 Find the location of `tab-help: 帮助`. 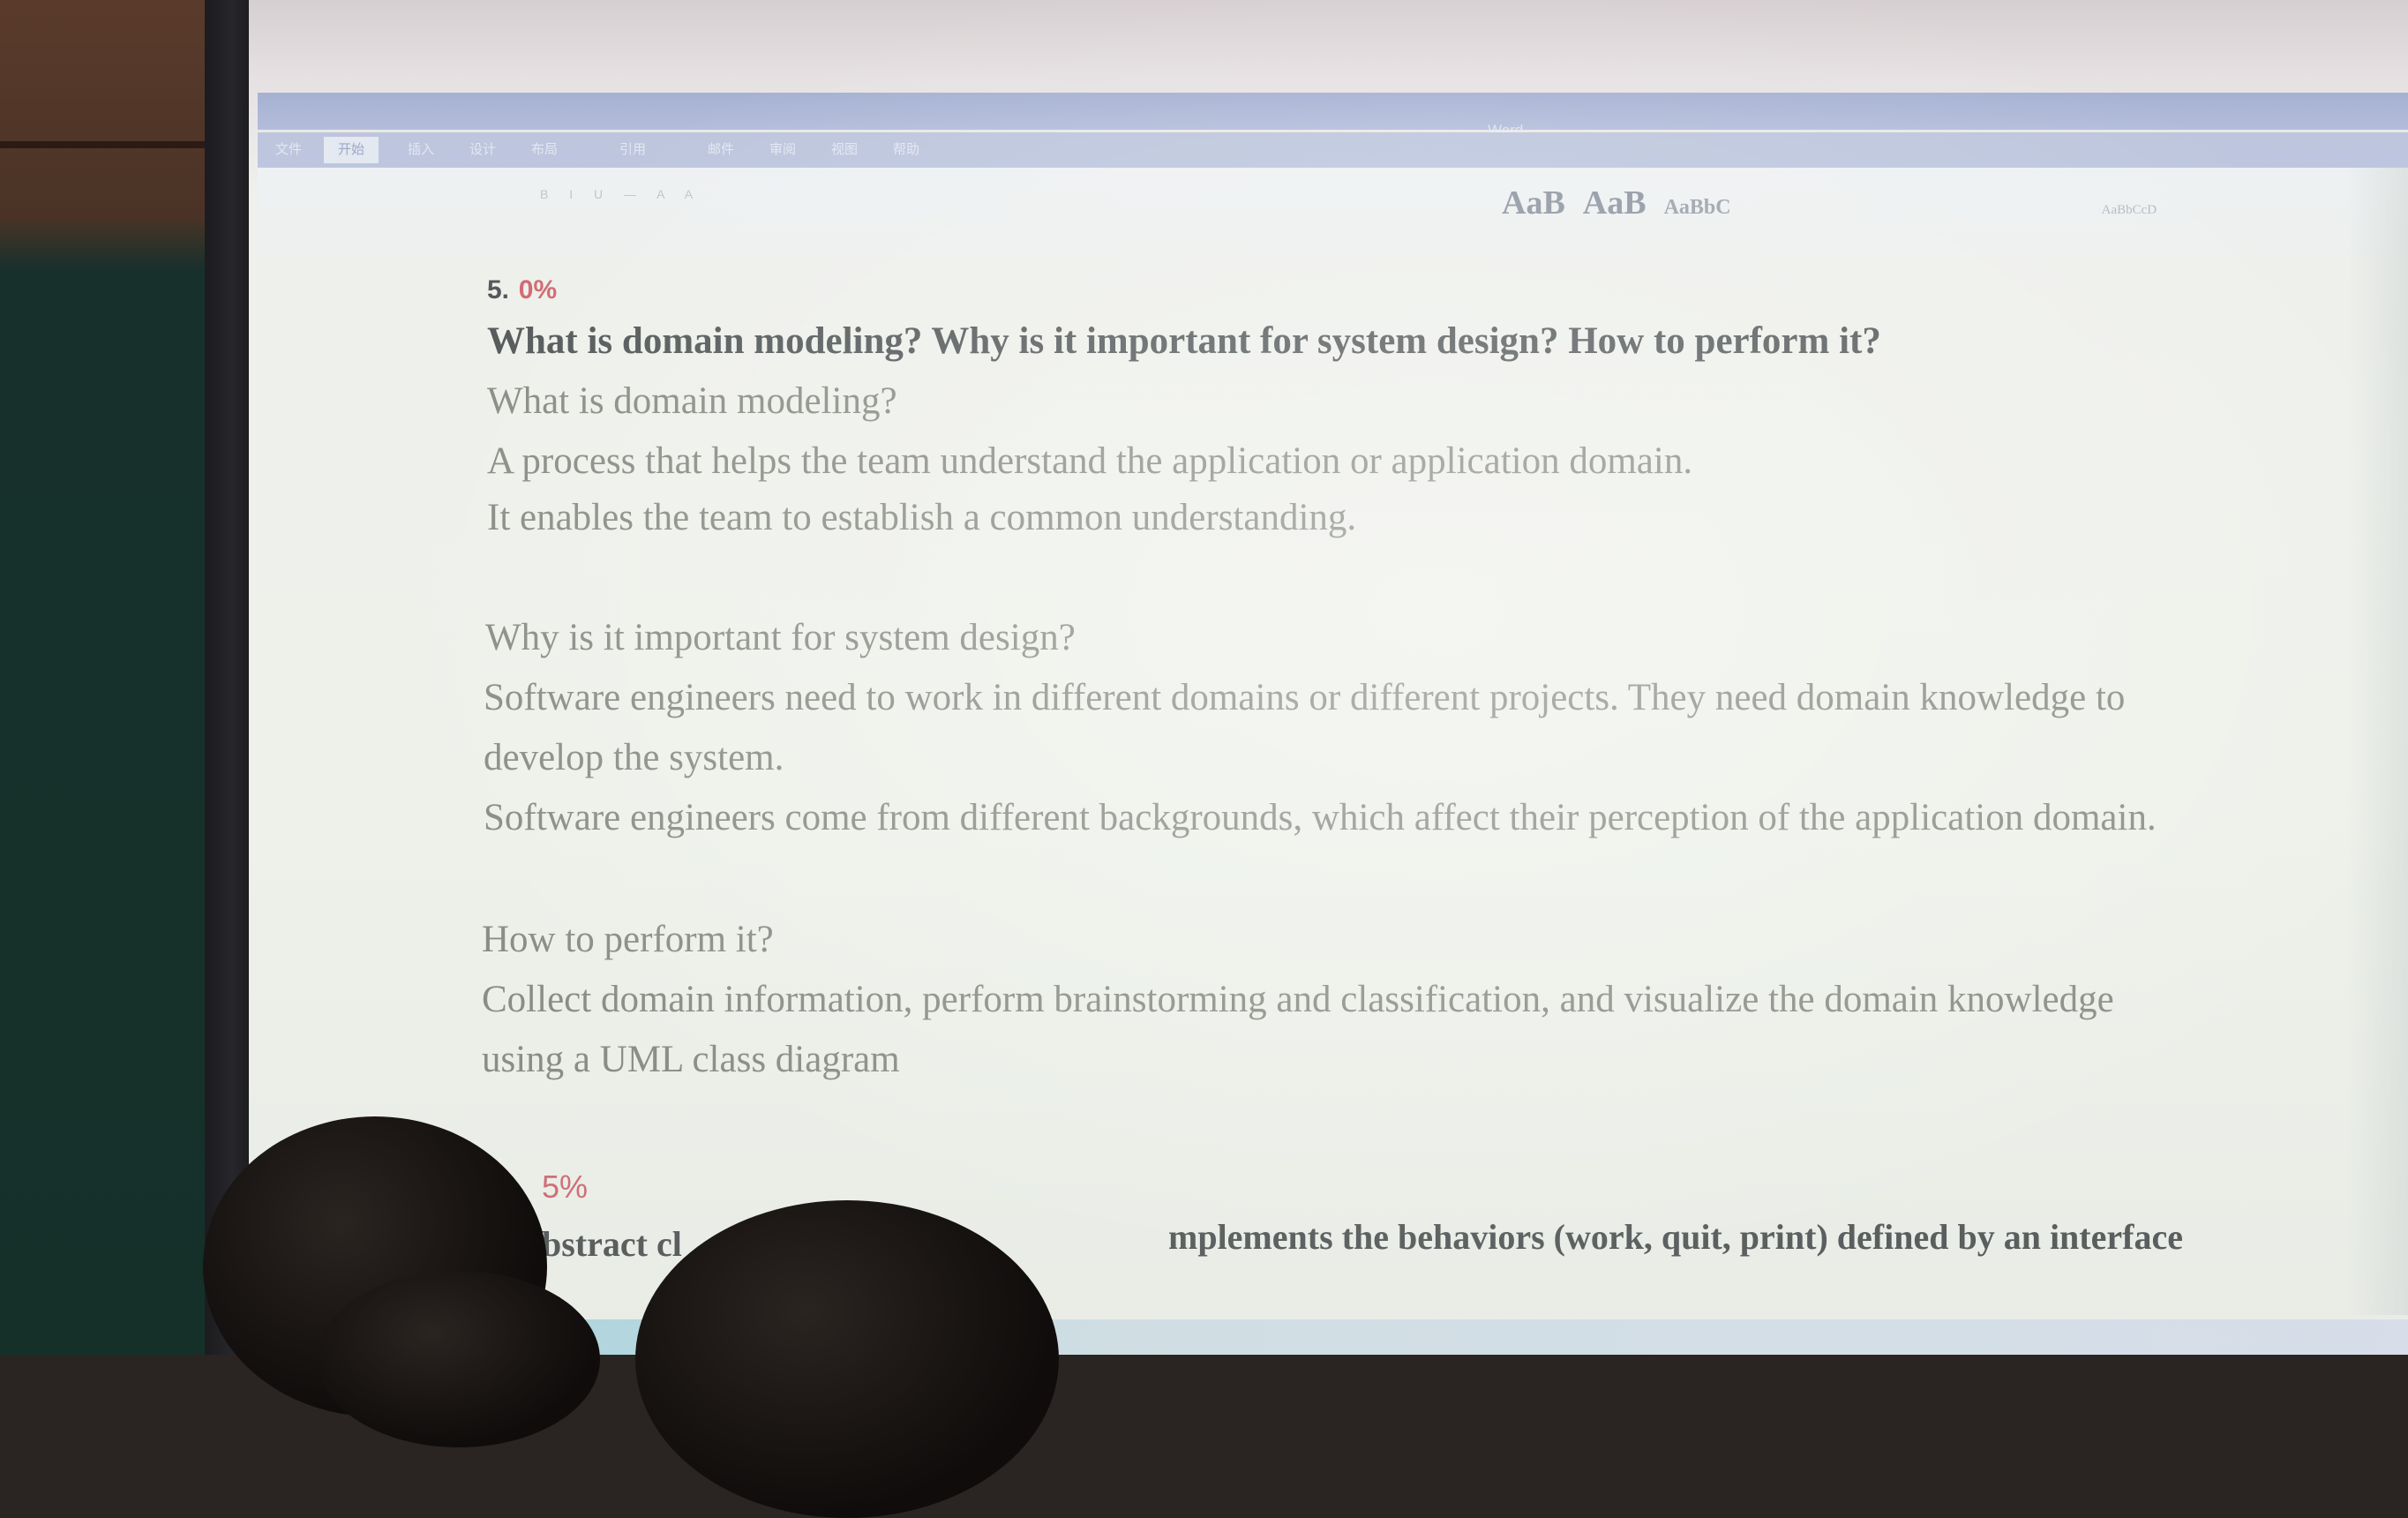

tab-help: 帮助 is located at coordinates (906, 150).